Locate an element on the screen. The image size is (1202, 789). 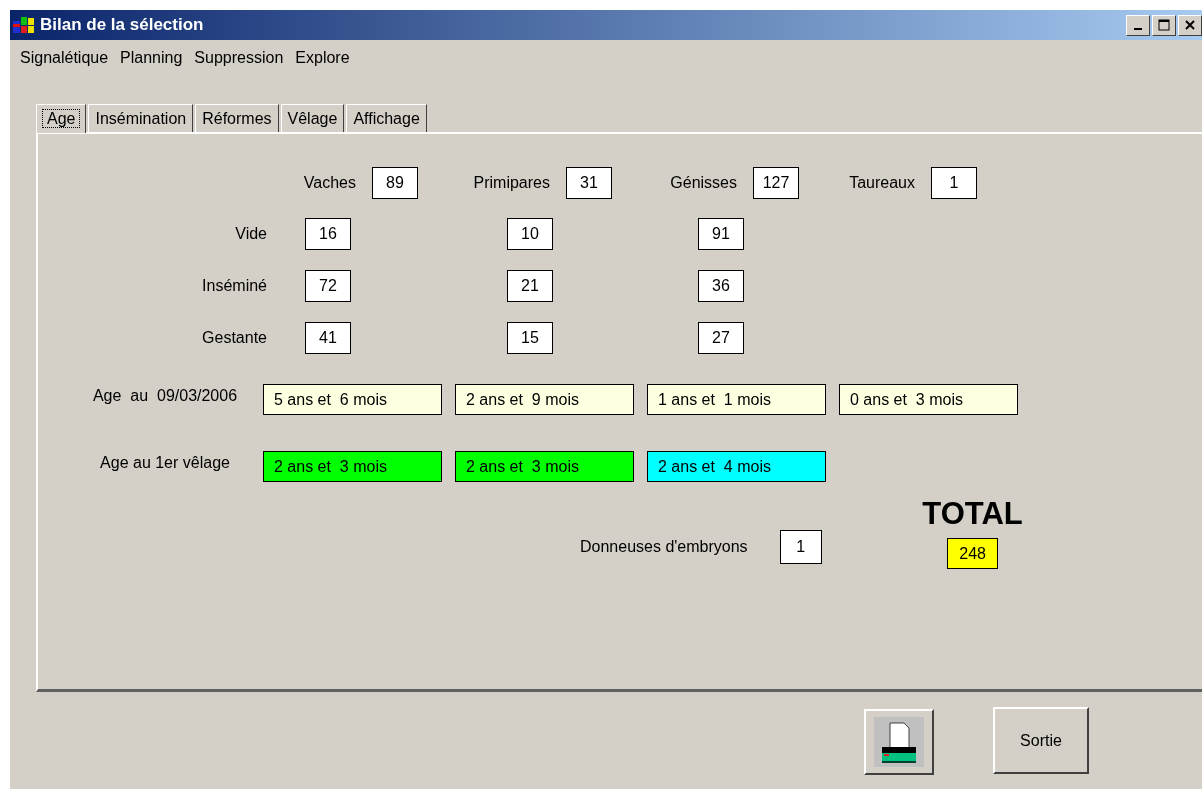
age-field: 1 ans et 1 mois is located at coordinates (736, 399).